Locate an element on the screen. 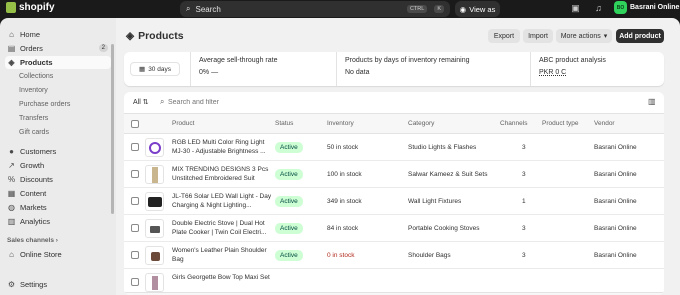  sort-icon: ⇅ is located at coordinates (145, 102).